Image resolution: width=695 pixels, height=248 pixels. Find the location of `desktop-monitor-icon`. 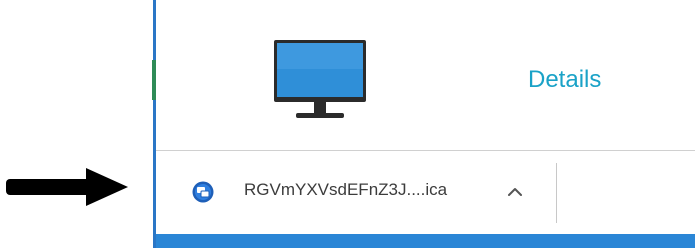

desktop-monitor-icon is located at coordinates (320, 81).